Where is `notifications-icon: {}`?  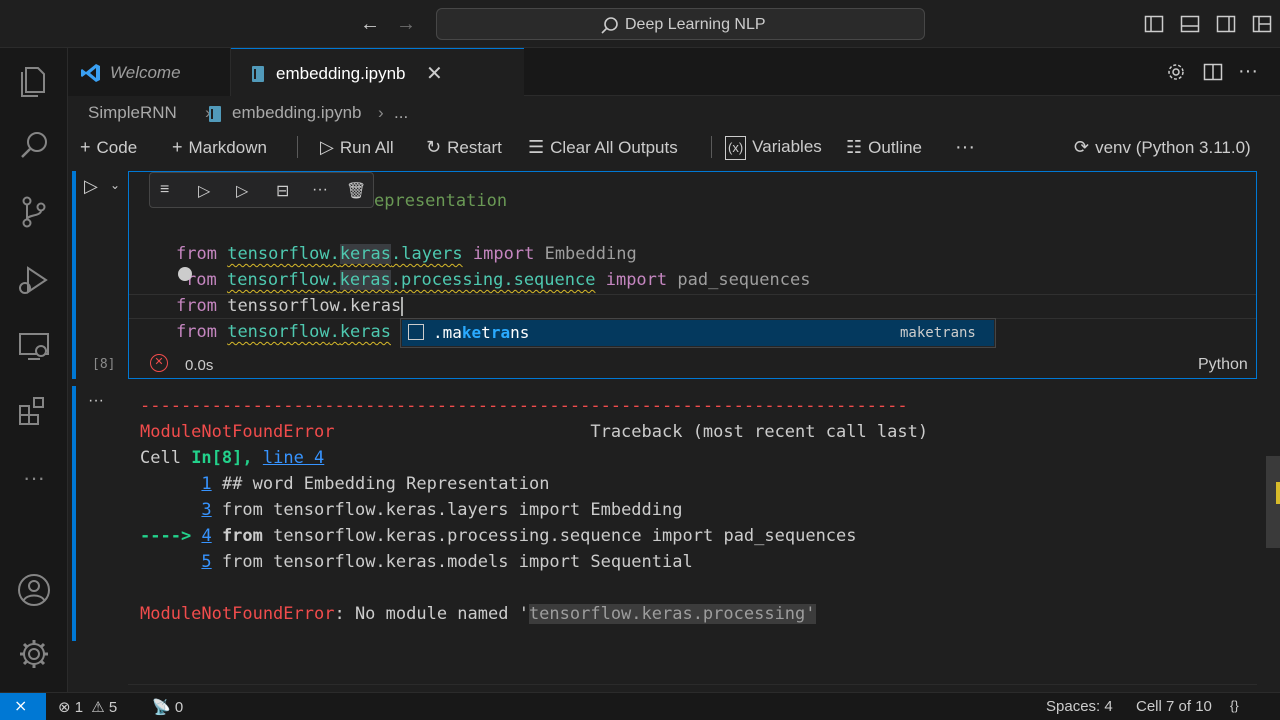 notifications-icon: {} is located at coordinates (1234, 705).